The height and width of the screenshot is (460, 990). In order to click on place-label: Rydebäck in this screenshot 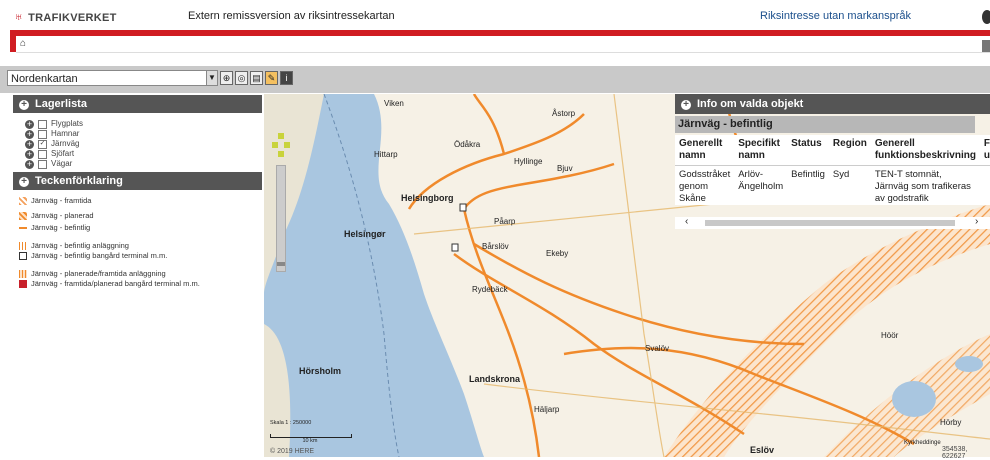, I will do `click(490, 289)`.